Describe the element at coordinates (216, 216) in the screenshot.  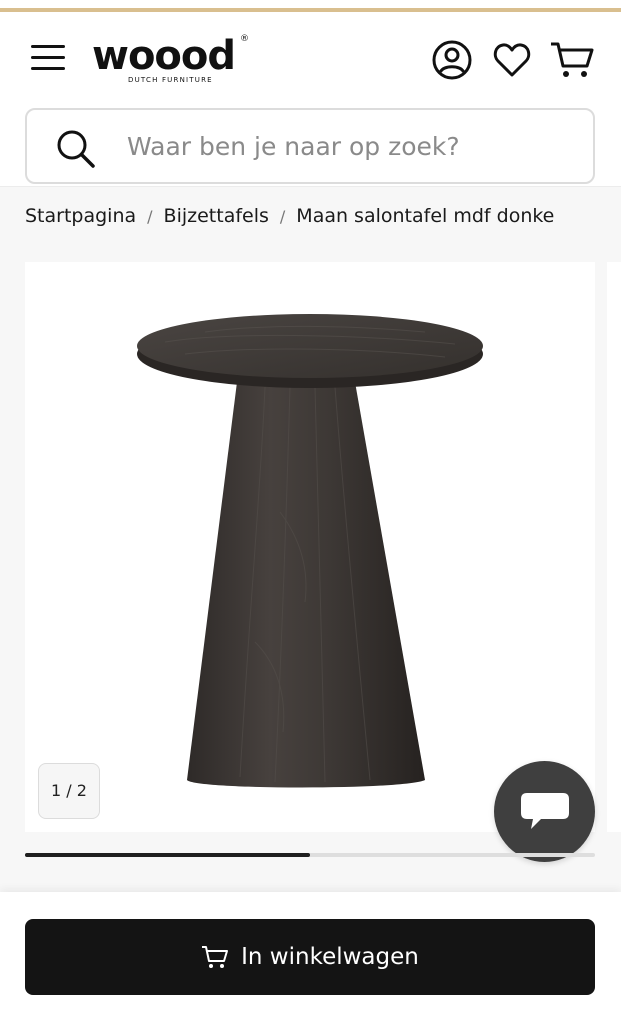
I see `breadcrumb-category: Bijzettafels` at that location.